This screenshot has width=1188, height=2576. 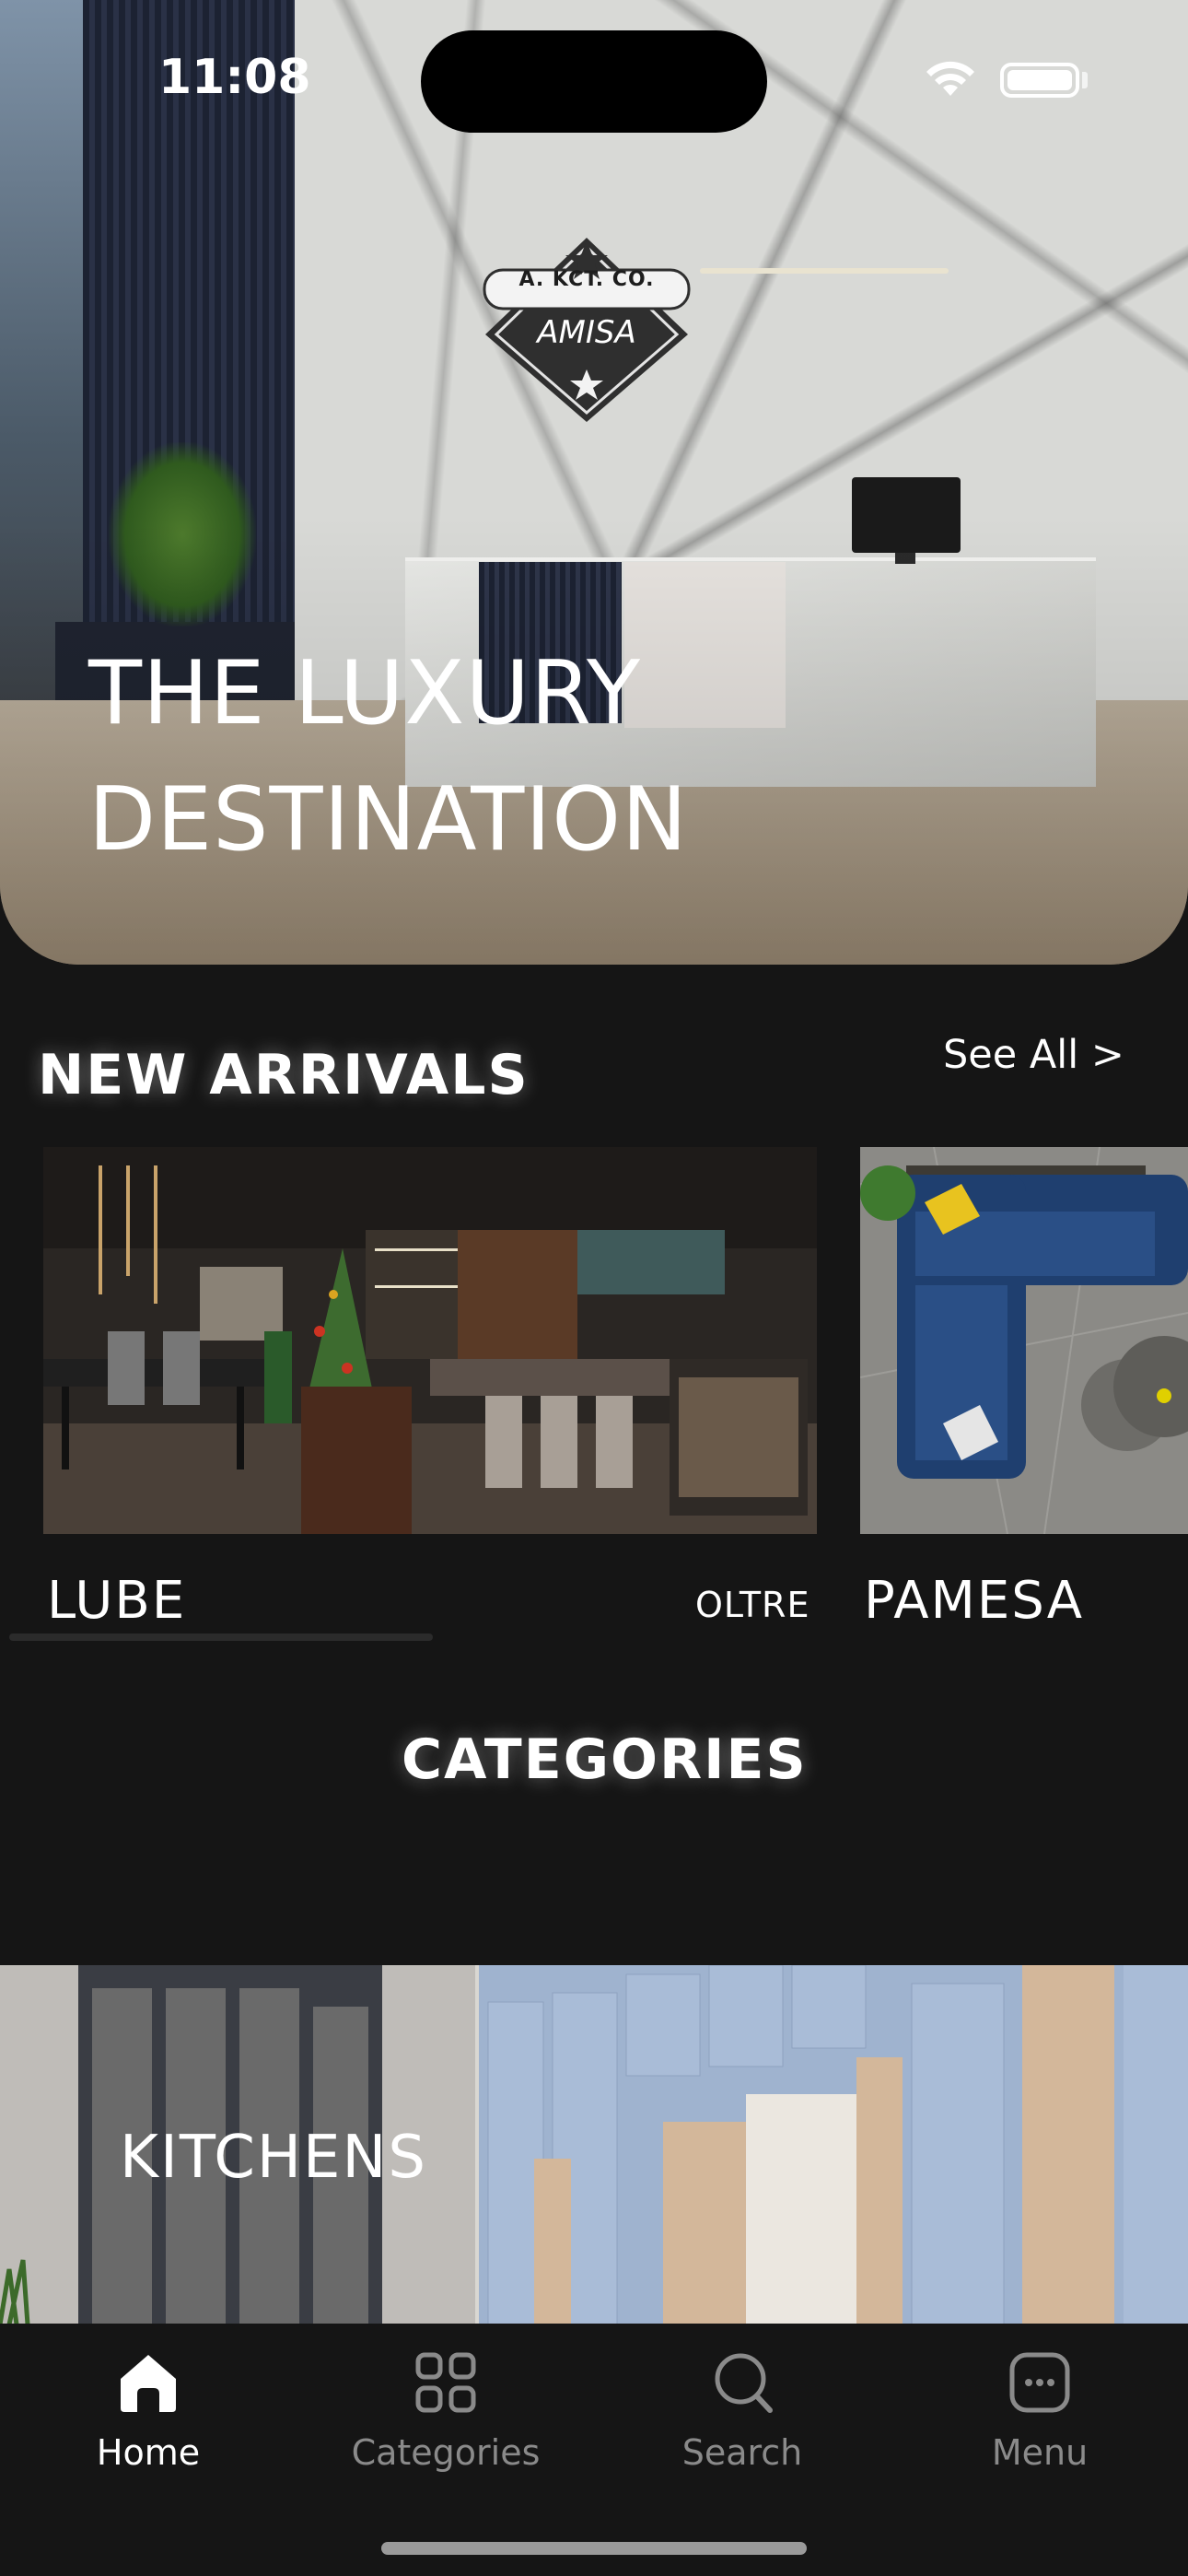 I want to click on tab-search-label: Search, so click(x=742, y=2452).